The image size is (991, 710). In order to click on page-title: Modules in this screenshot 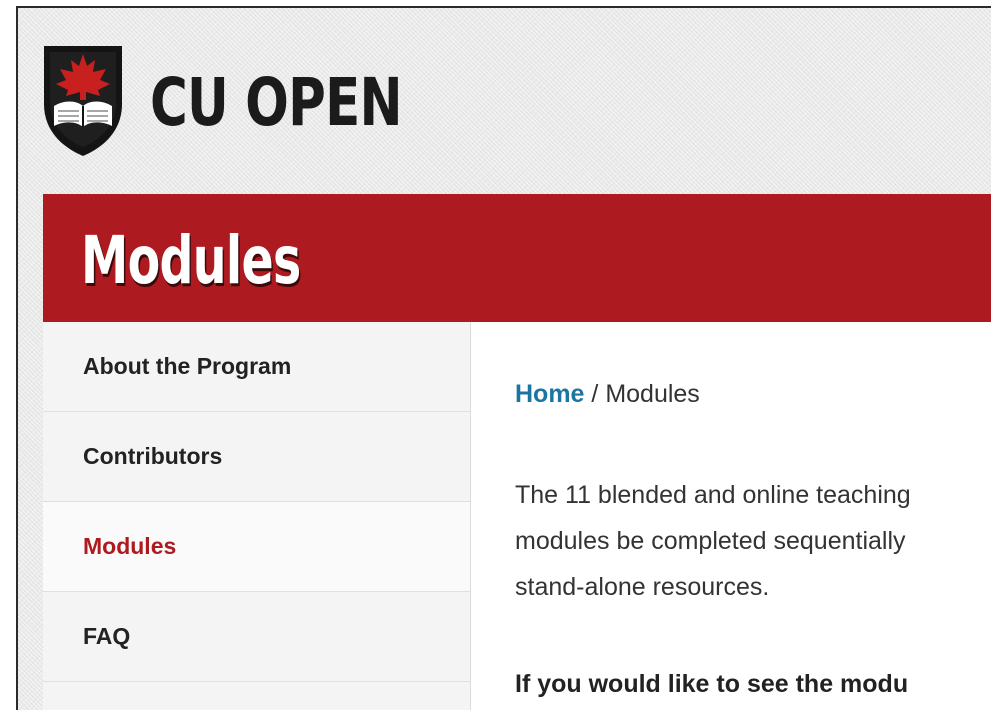, I will do `click(191, 260)`.